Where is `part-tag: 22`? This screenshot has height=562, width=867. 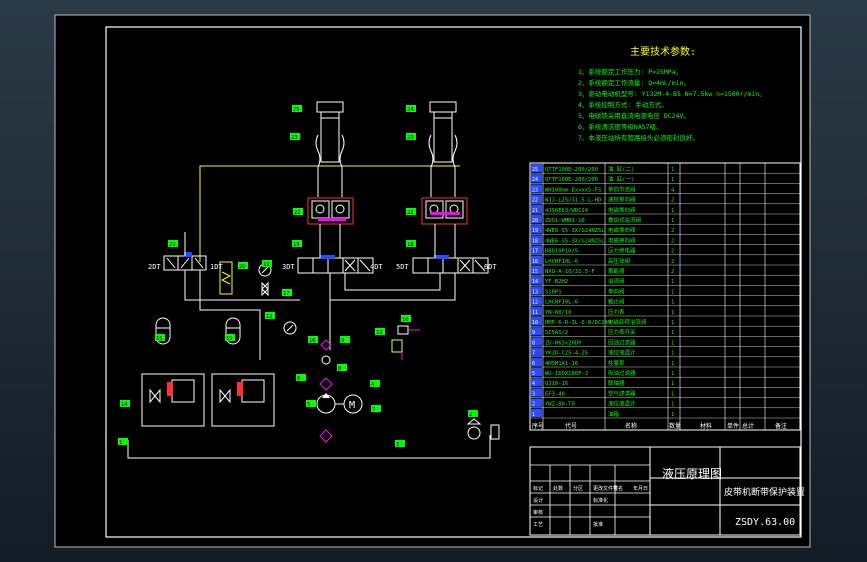
part-tag: 22 is located at coordinates (411, 212).